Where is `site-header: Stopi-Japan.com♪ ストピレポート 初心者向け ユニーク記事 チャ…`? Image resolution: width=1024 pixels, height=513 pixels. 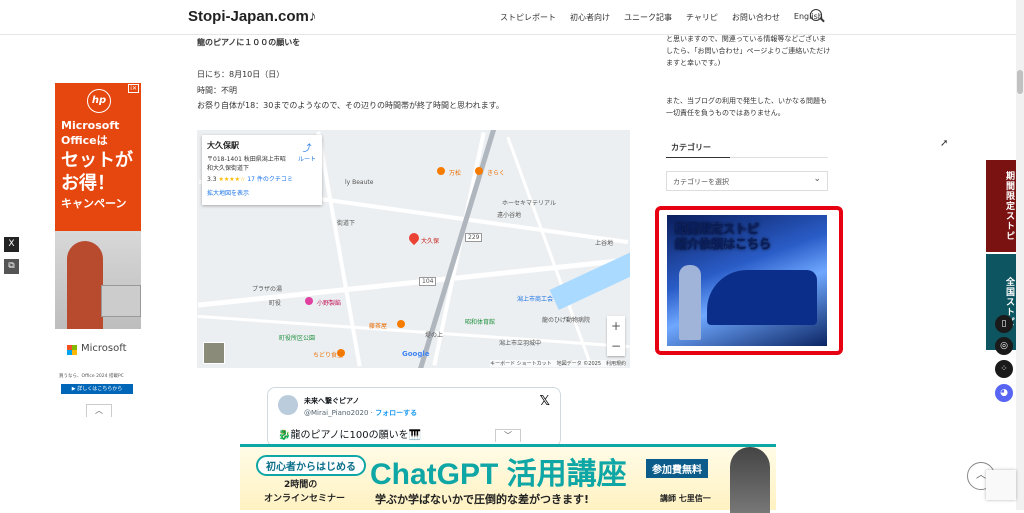 site-header: Stopi-Japan.com♪ ストピレポート 初心者向け ユニーク記事 チャ… is located at coordinates (512, 17).